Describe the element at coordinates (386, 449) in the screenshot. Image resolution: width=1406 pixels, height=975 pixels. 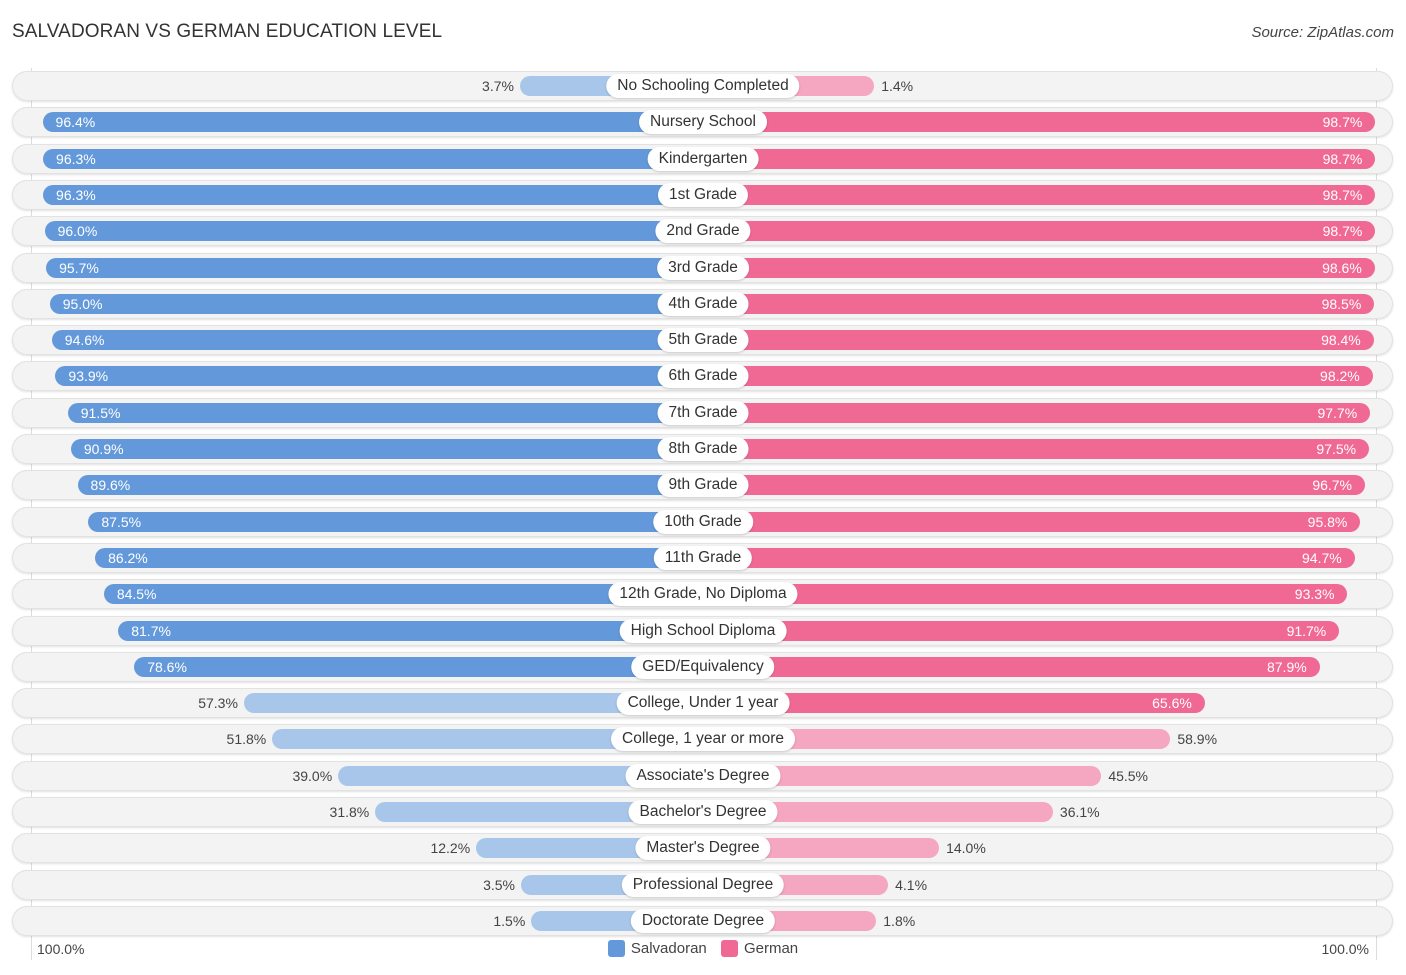
I see `bar-salvadoran-8th-grade` at that location.